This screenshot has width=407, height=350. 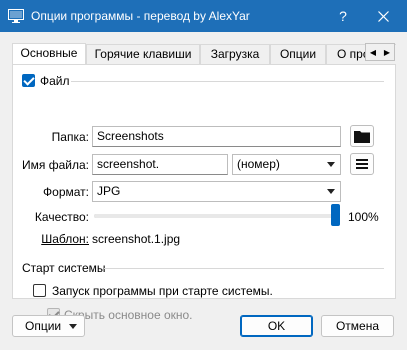 I want to click on hamburger-menu-icon, so click(x=362, y=164).